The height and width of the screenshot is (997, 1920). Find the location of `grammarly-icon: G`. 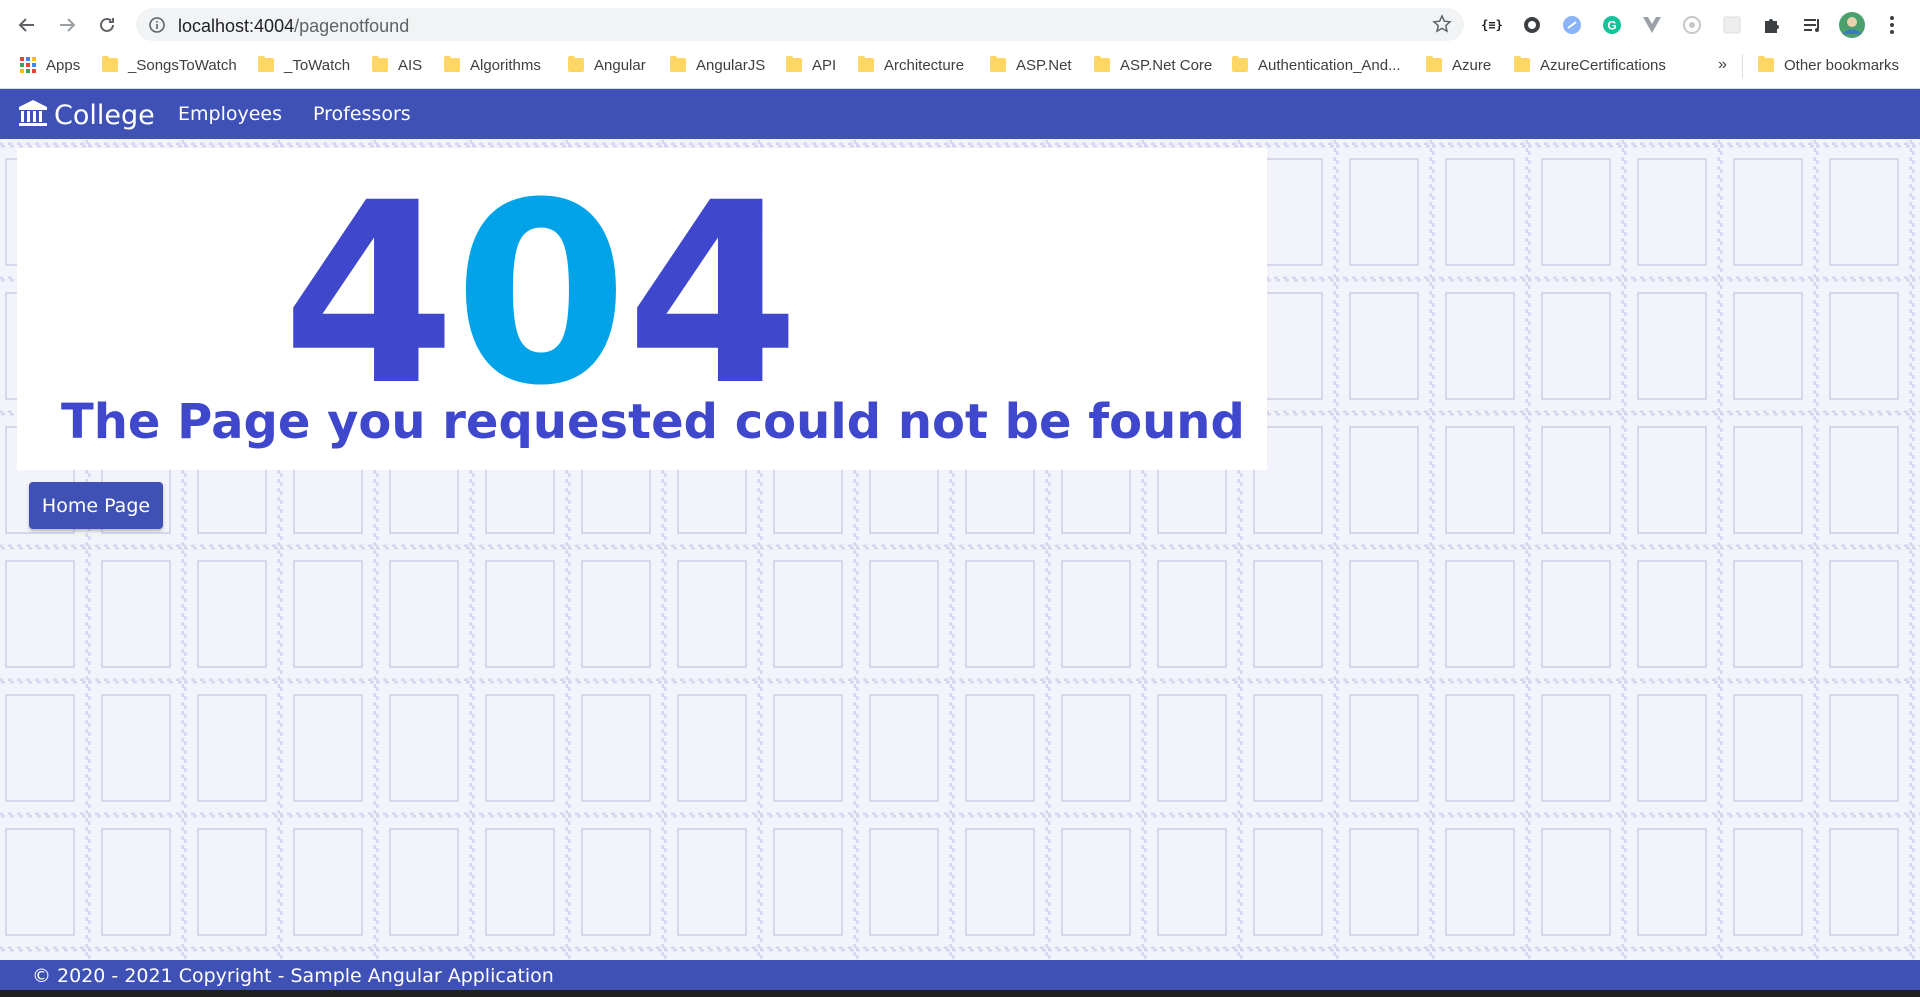

grammarly-icon: G is located at coordinates (1612, 25).